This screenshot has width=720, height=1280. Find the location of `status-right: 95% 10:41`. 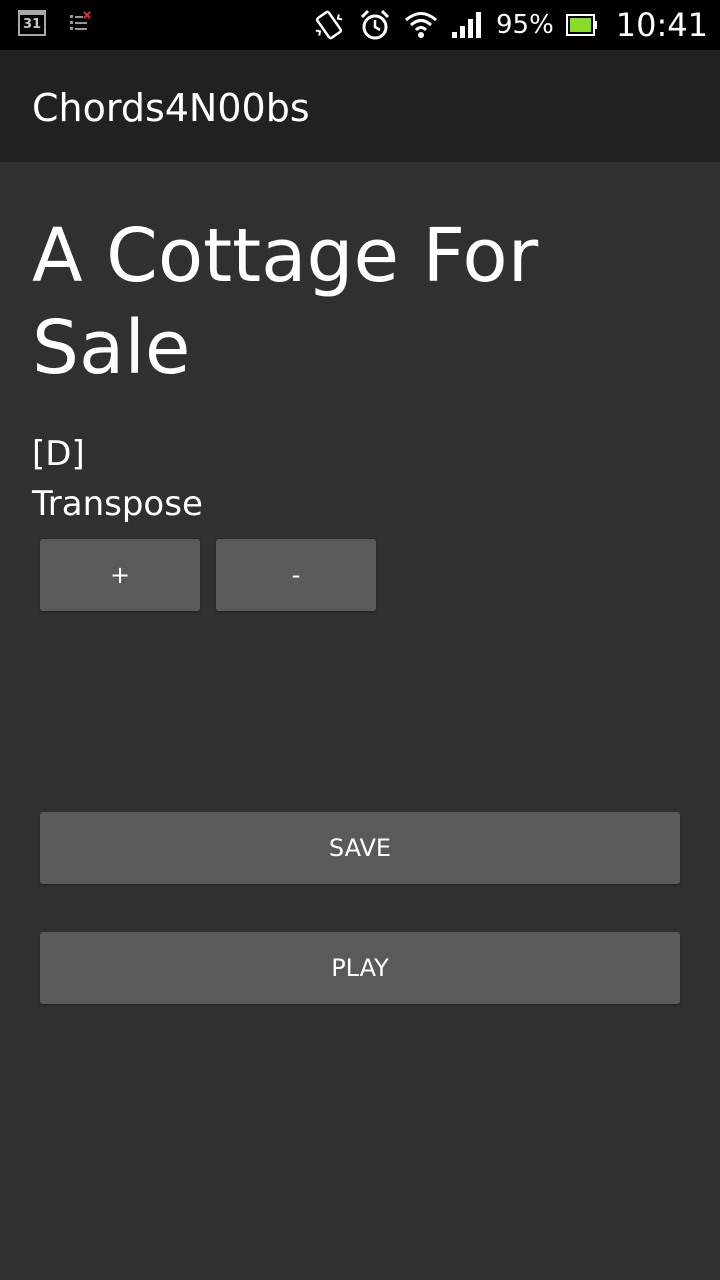

status-right: 95% 10:41 is located at coordinates (510, 25).